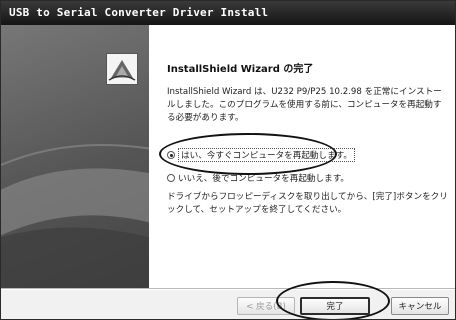 The width and height of the screenshot is (456, 320). What do you see at coordinates (266, 306) in the screenshot?
I see `back-button: < 戻る(B)` at bounding box center [266, 306].